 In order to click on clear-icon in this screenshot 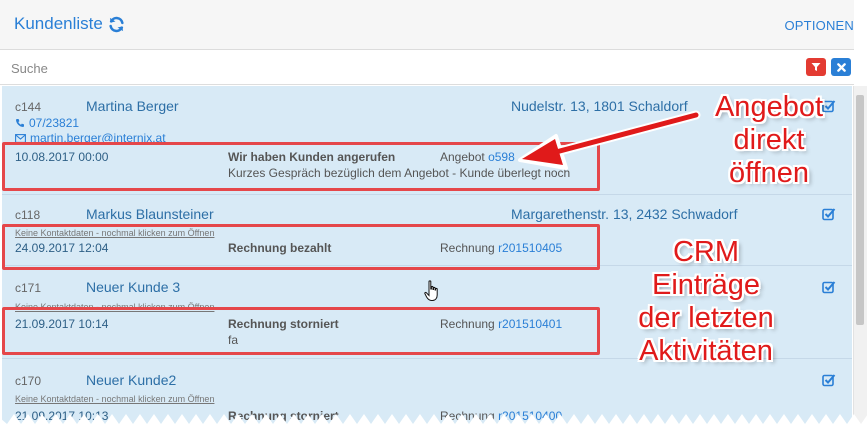, I will do `click(841, 67)`.